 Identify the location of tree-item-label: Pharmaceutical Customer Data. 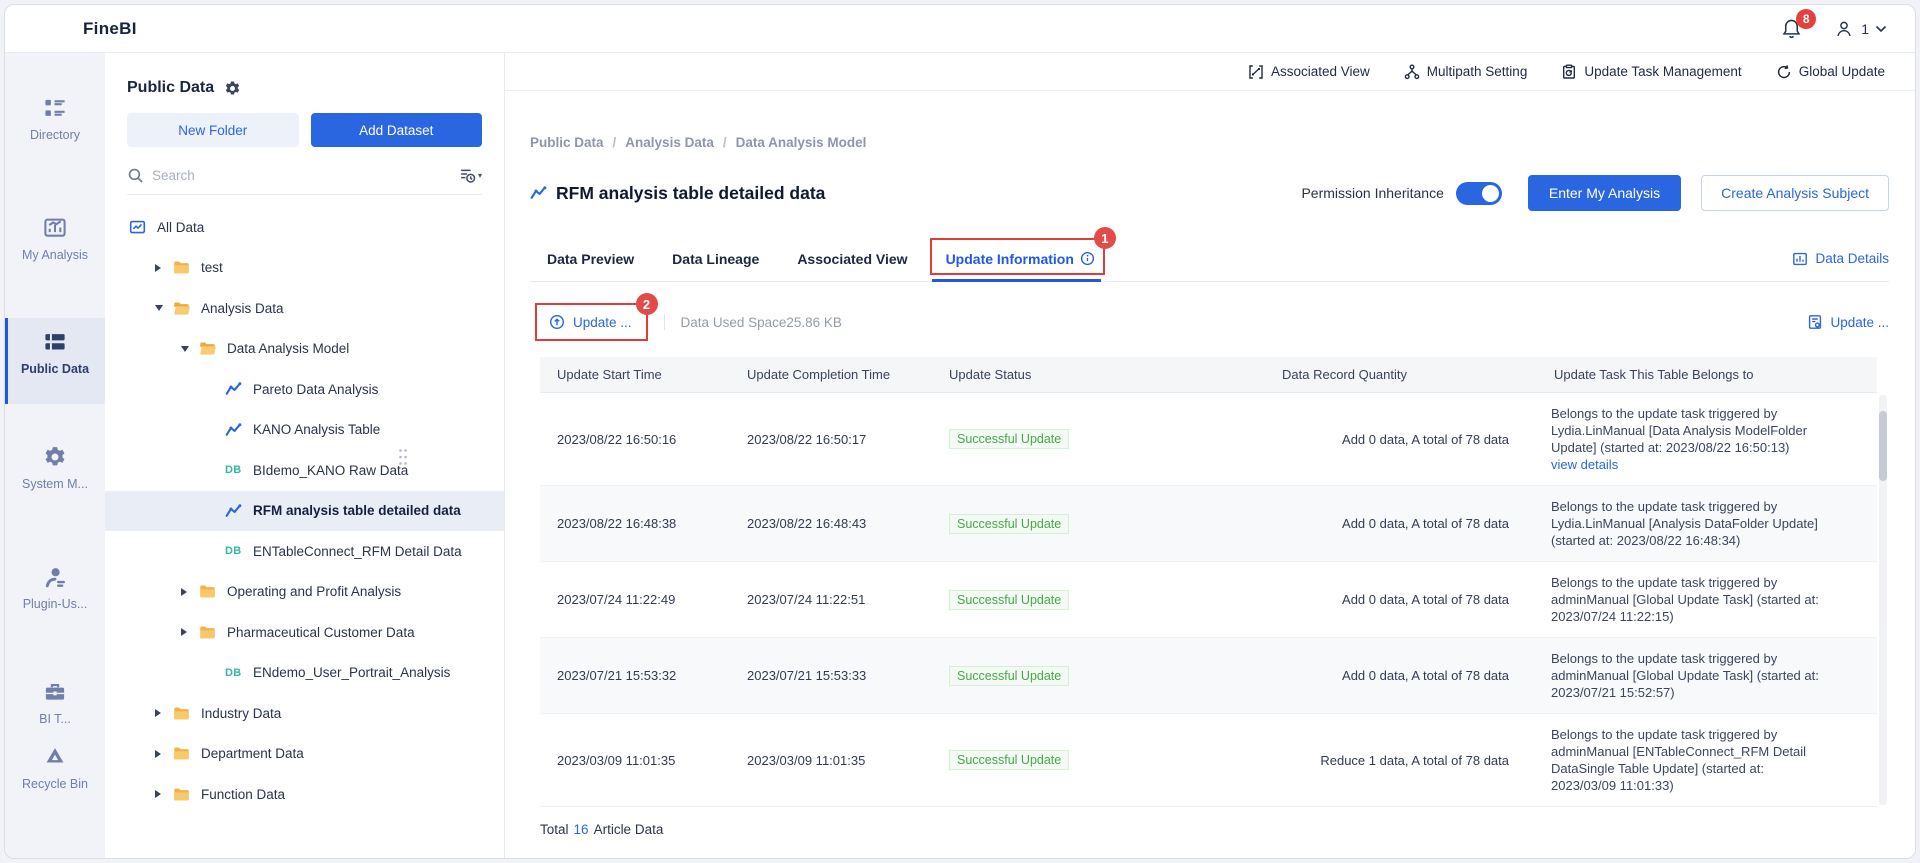
(321, 632).